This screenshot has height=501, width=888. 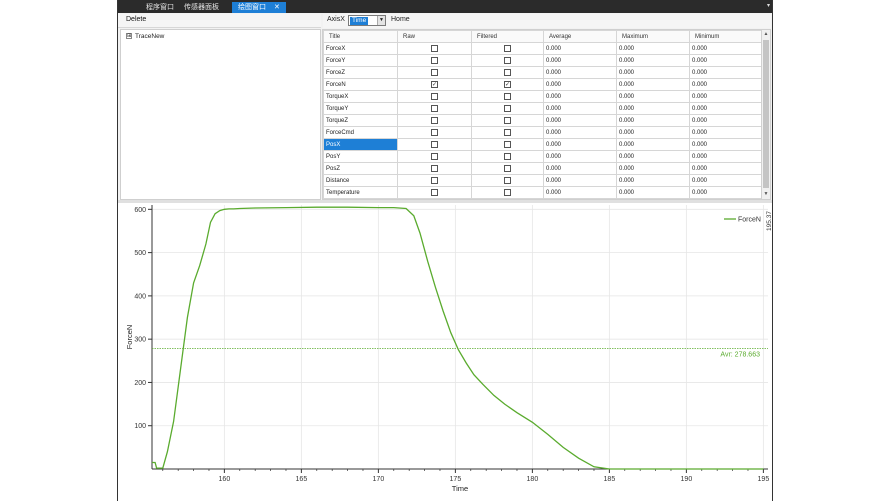 What do you see at coordinates (360, 36) in the screenshot?
I see `column-header-title: Title` at bounding box center [360, 36].